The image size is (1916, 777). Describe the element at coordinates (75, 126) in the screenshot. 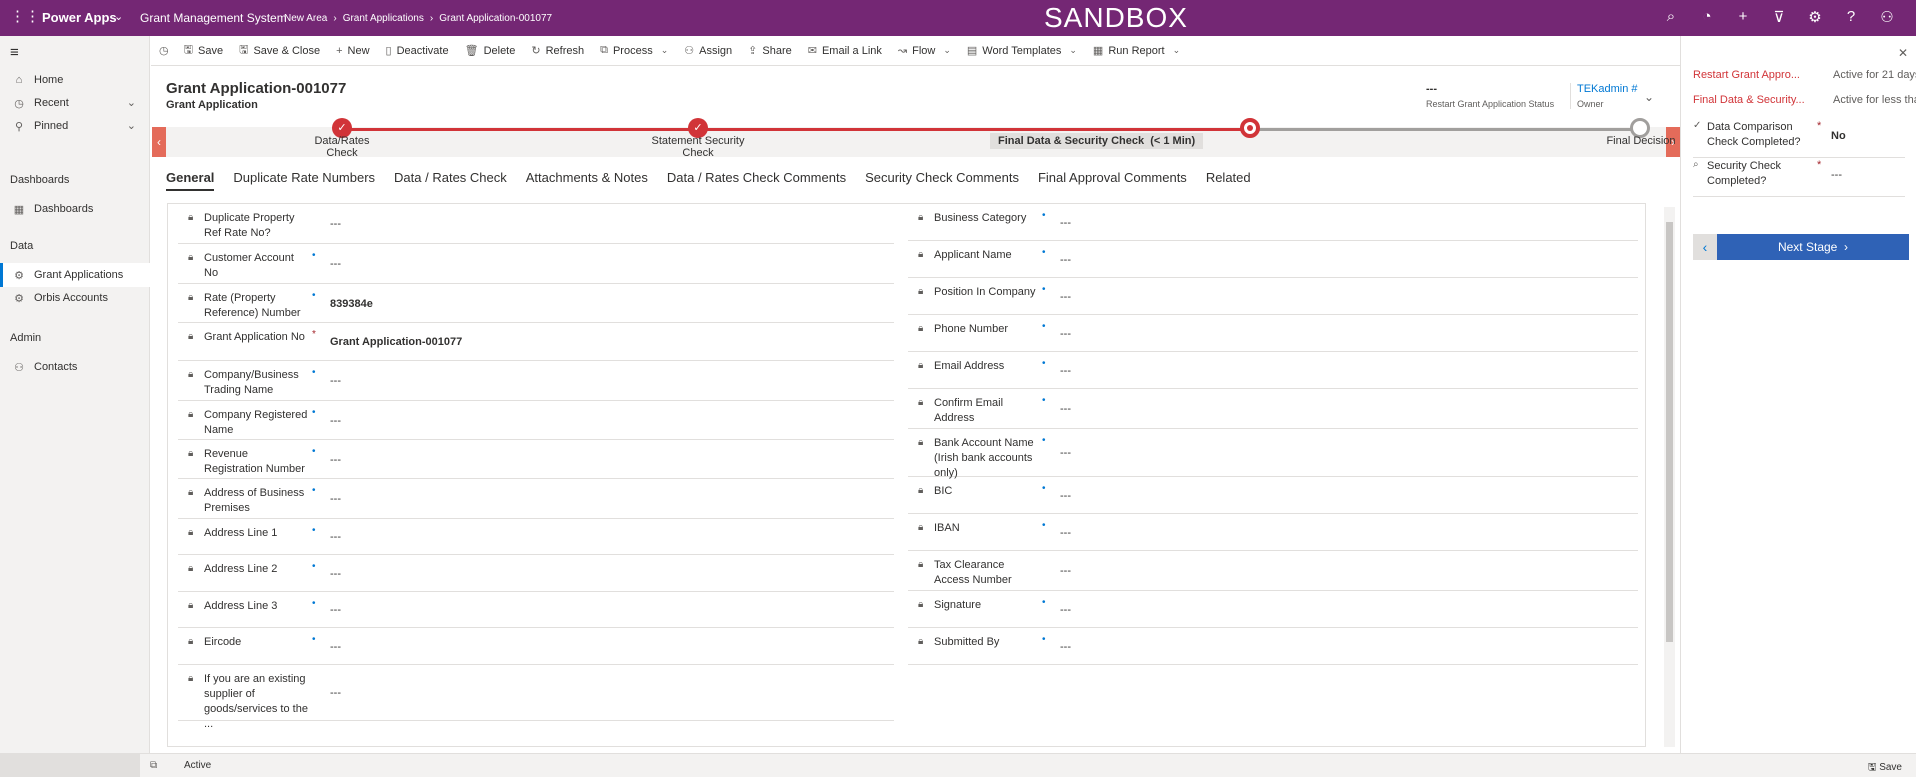

I see `nav-item-pinned: ⚲ Pinned ⌄` at that location.